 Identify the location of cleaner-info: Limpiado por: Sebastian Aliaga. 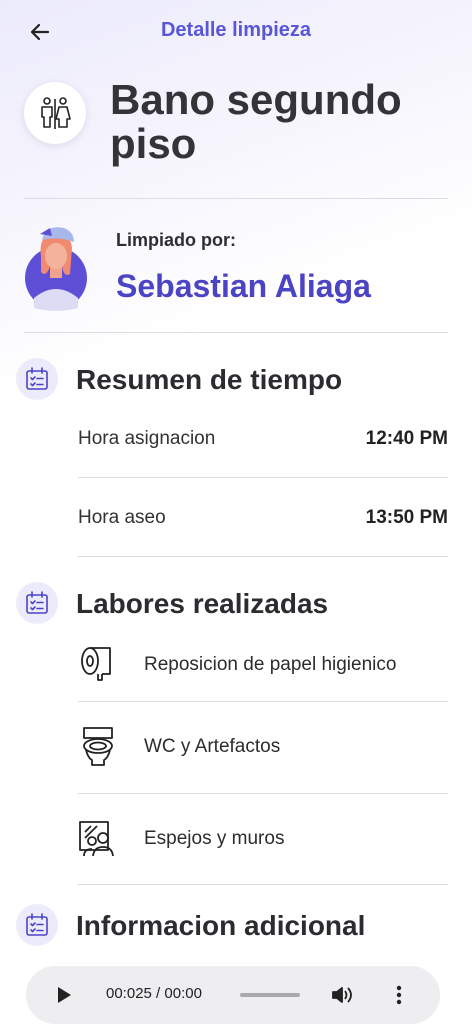
(236, 270).